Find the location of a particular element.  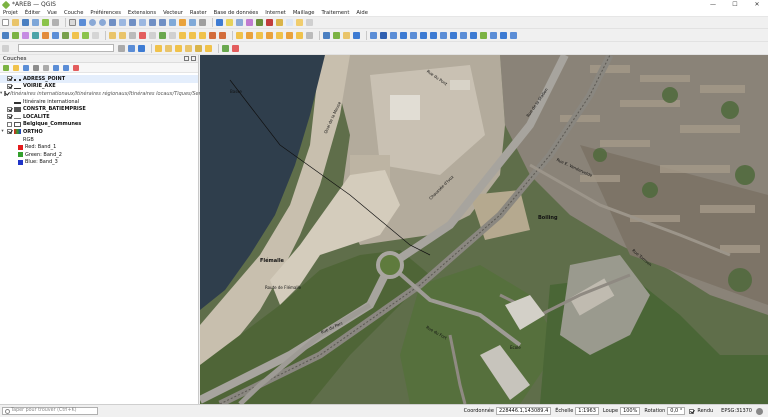

paste-features-icon is located at coordinates (202, 35).